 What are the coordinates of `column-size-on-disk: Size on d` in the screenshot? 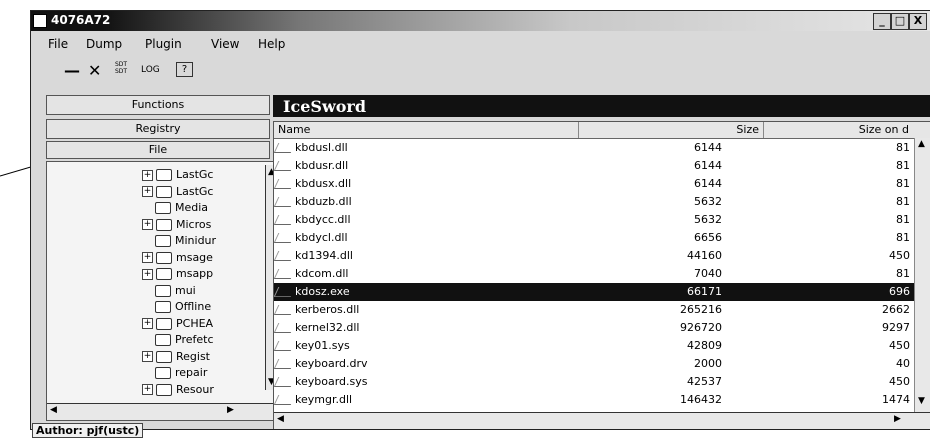 It's located at (838, 130).